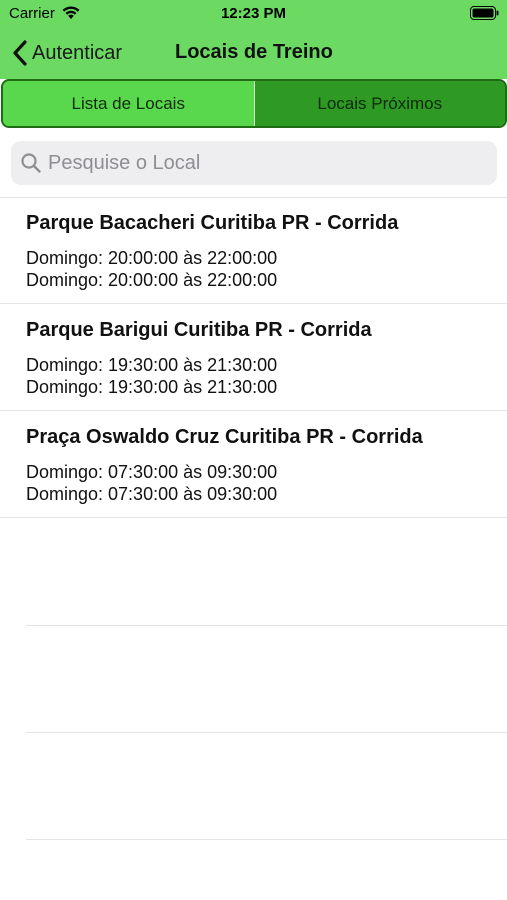 The image size is (507, 900). I want to click on segmented-control: Lista de Locais Locais Próximos, so click(254, 103).